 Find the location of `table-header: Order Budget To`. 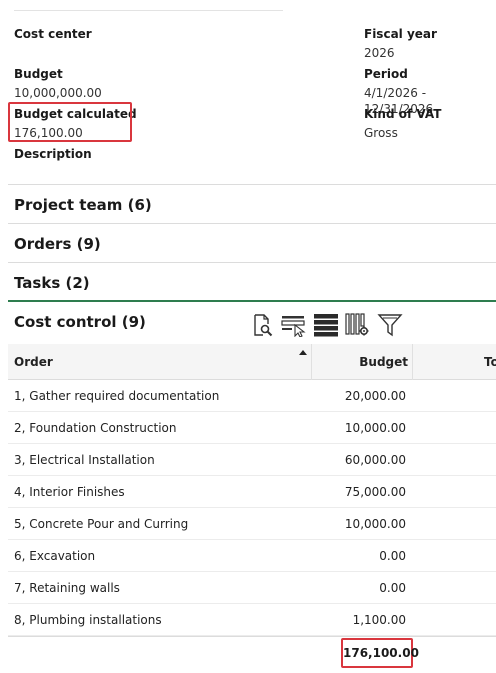

table-header: Order Budget To is located at coordinates (252, 362).